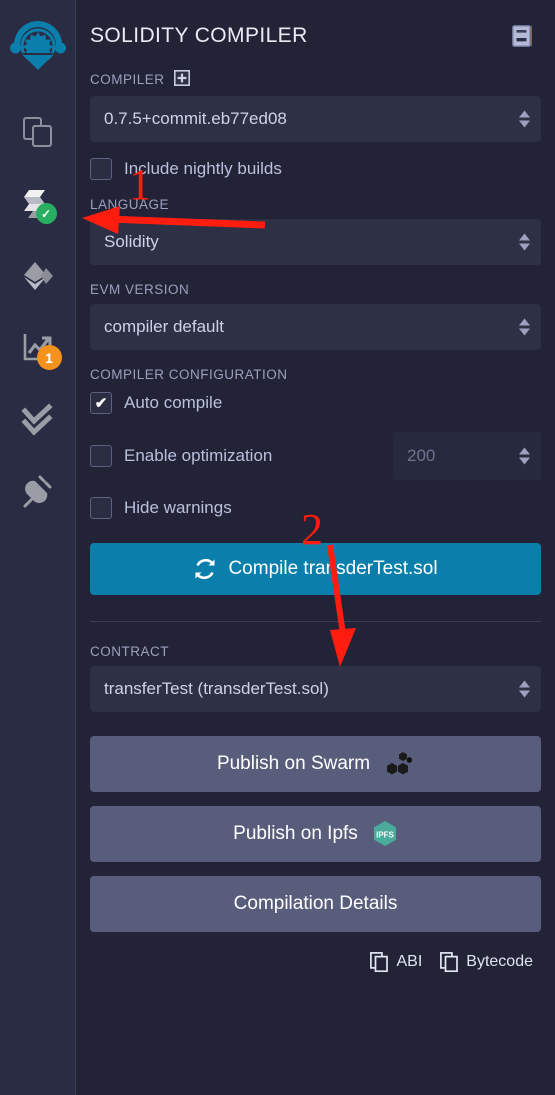 This screenshot has width=555, height=1095. Describe the element at coordinates (38, 547) in the screenshot. I see `icon-sidebar: ✓ 1` at that location.